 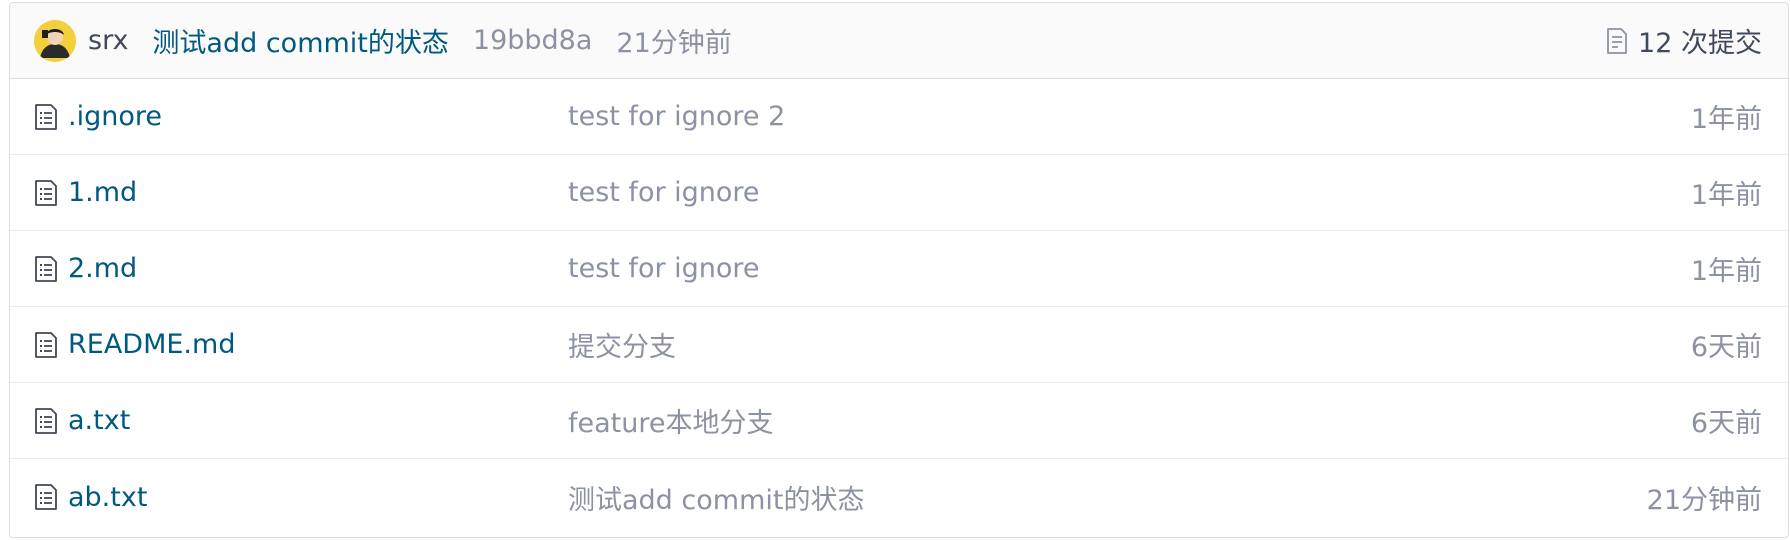 I want to click on commits-count-link: 12 次提交, so click(x=1684, y=40).